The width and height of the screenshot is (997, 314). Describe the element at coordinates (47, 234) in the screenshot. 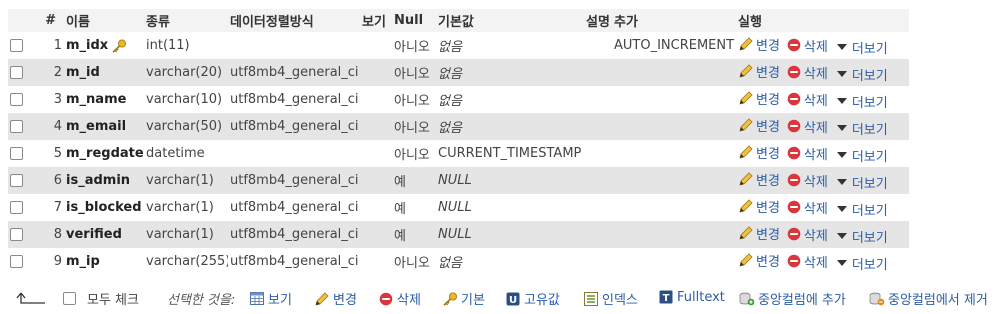

I see `row-number: 8` at that location.